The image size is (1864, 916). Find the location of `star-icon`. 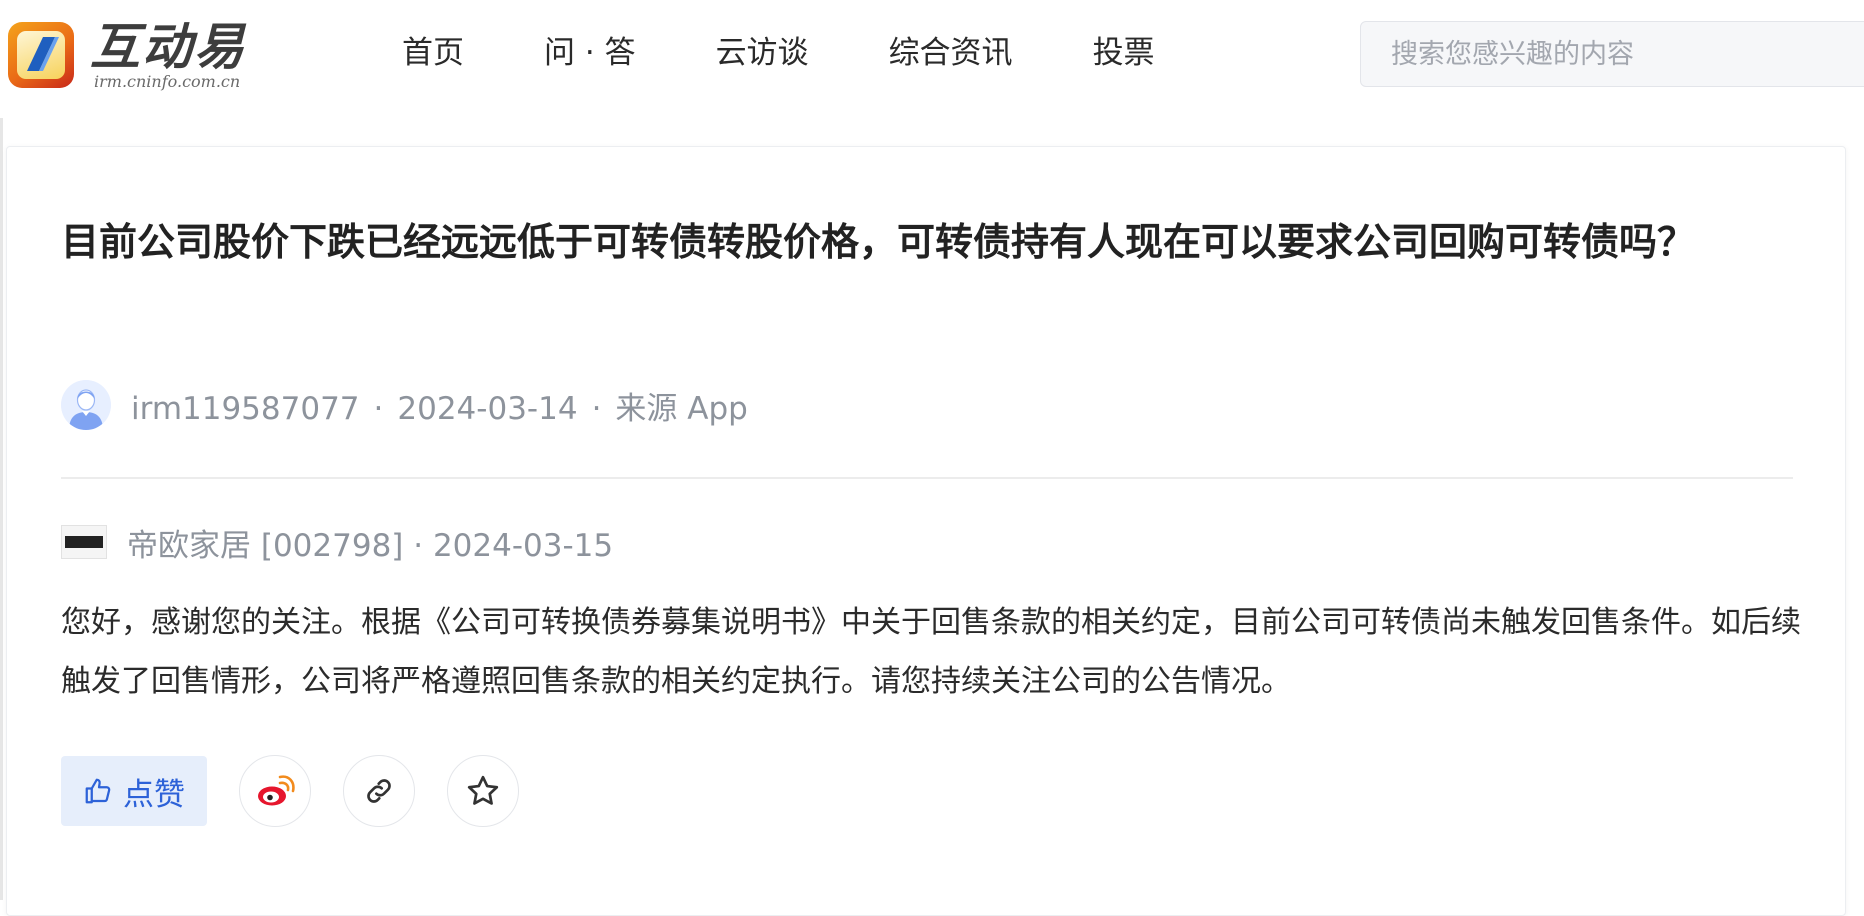

star-icon is located at coordinates (483, 790).